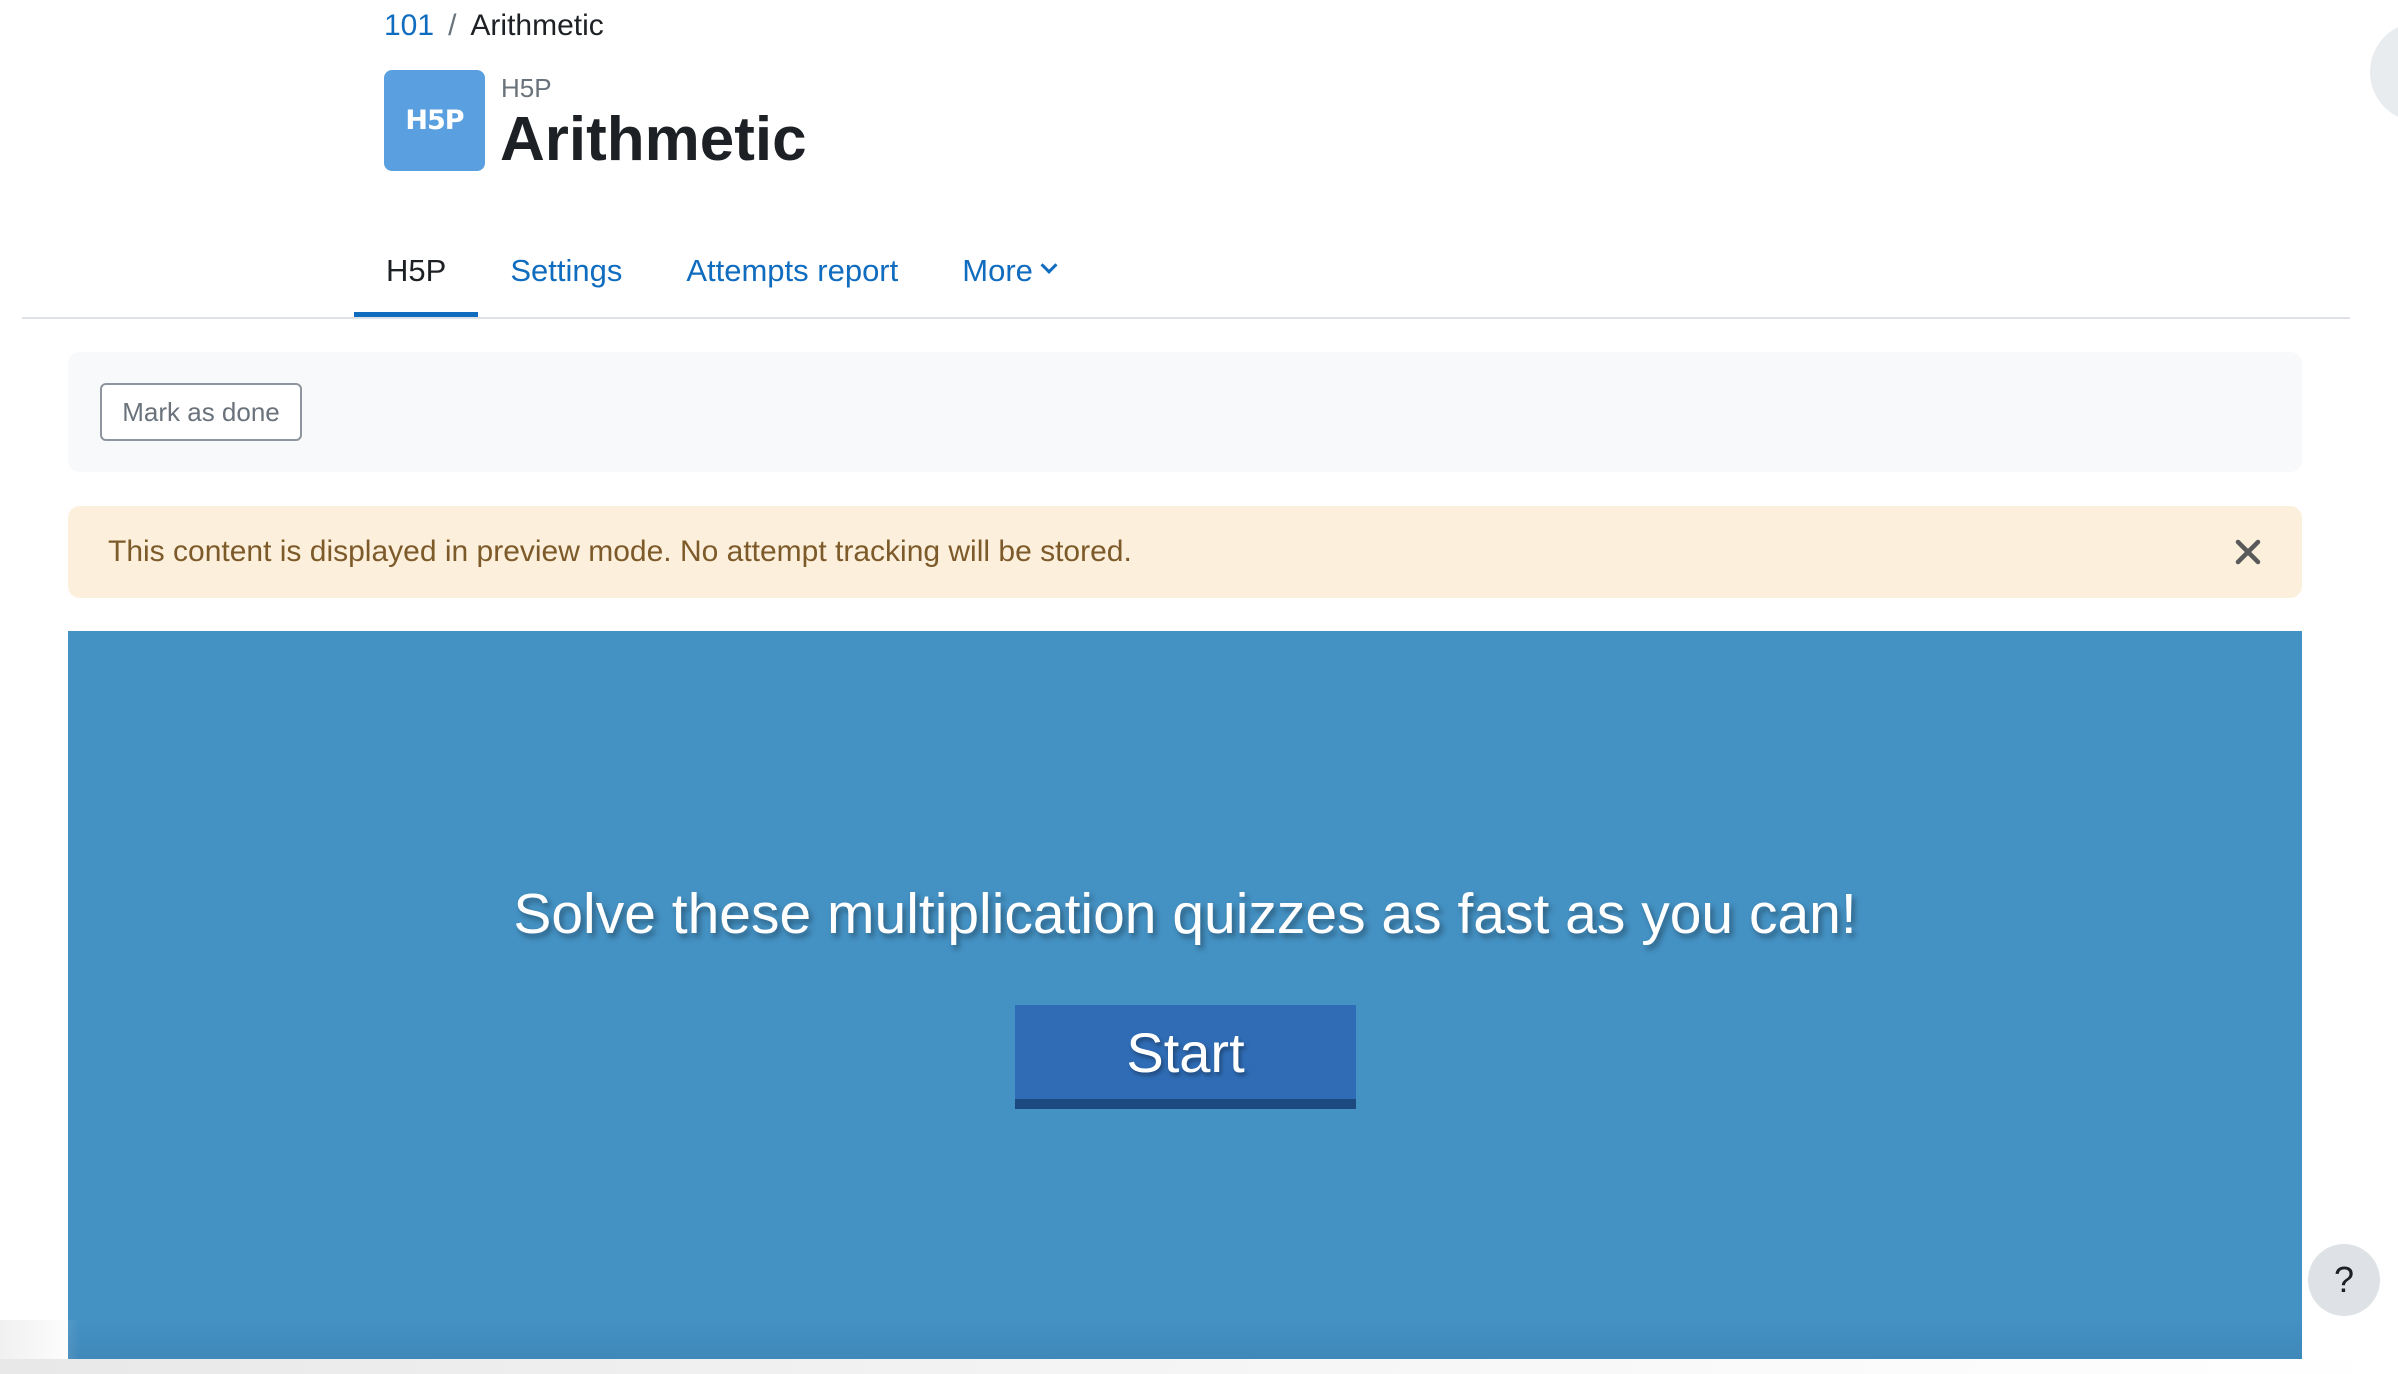  I want to click on tabs-divider, so click(1186, 318).